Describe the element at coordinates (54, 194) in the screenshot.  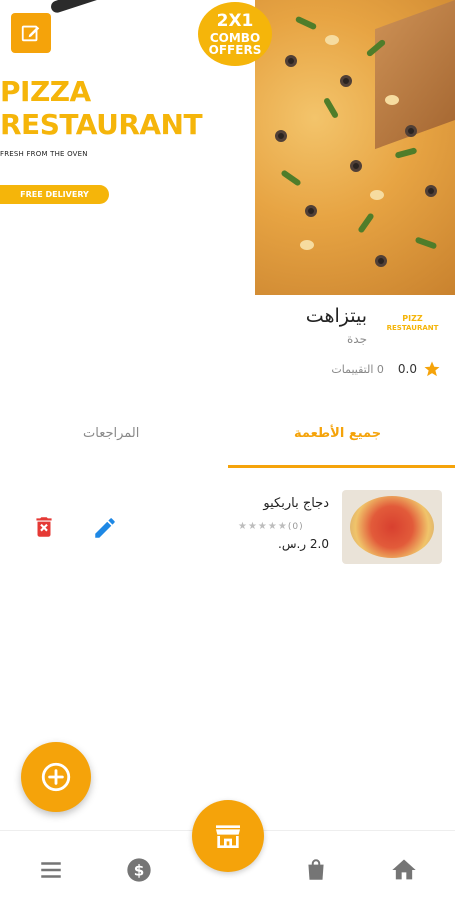
I see `free-delivery-pill: FREE DELIVERY` at that location.